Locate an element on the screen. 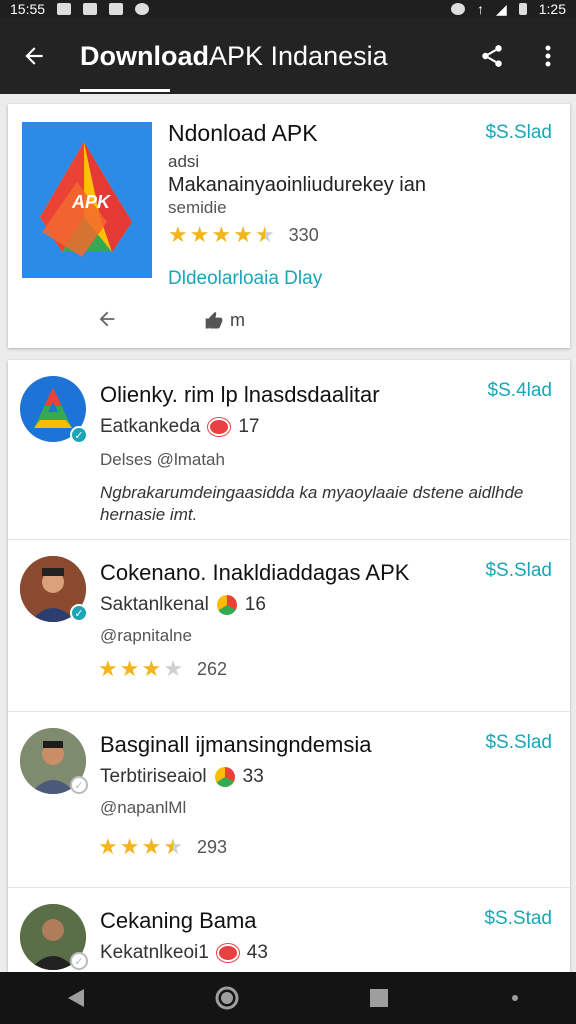  nav-recents-button is located at coordinates (379, 998).